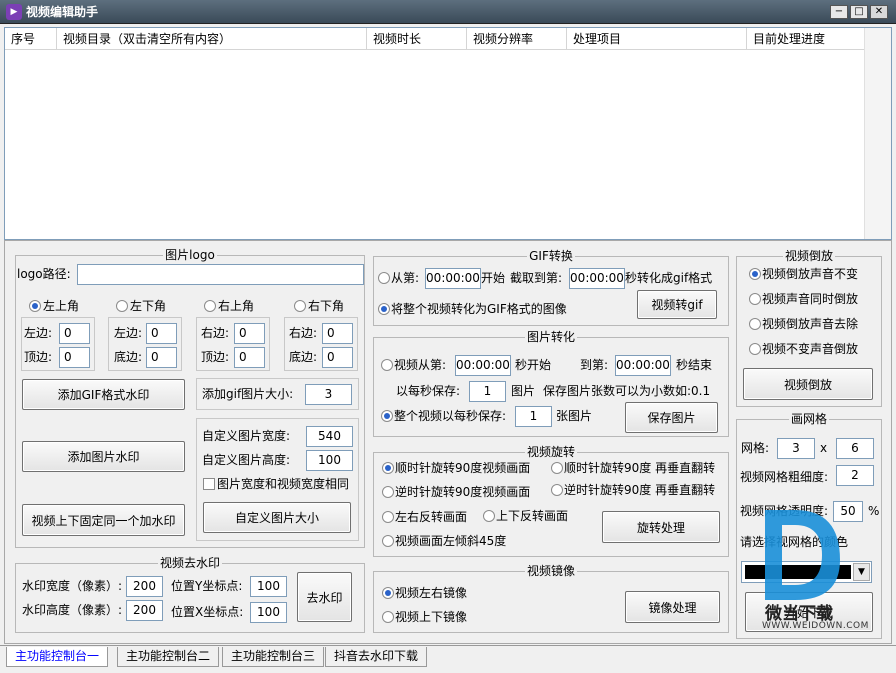 The image size is (896, 673). What do you see at coordinates (597, 278) in the screenshot?
I see `gif-end-time-input: 00:00:00` at bounding box center [597, 278].